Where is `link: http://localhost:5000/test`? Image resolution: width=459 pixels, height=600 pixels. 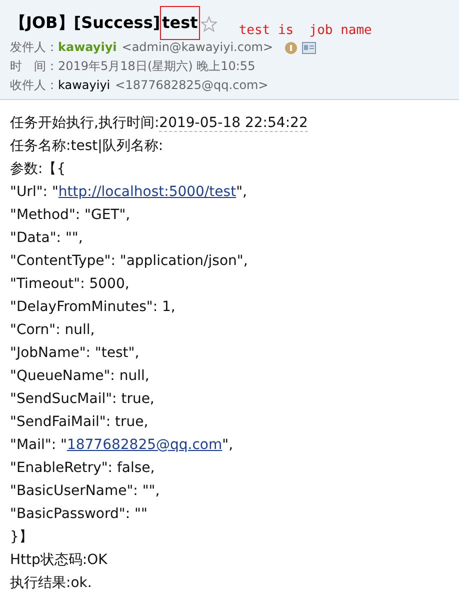
link: http://localhost:5000/test is located at coordinates (147, 192).